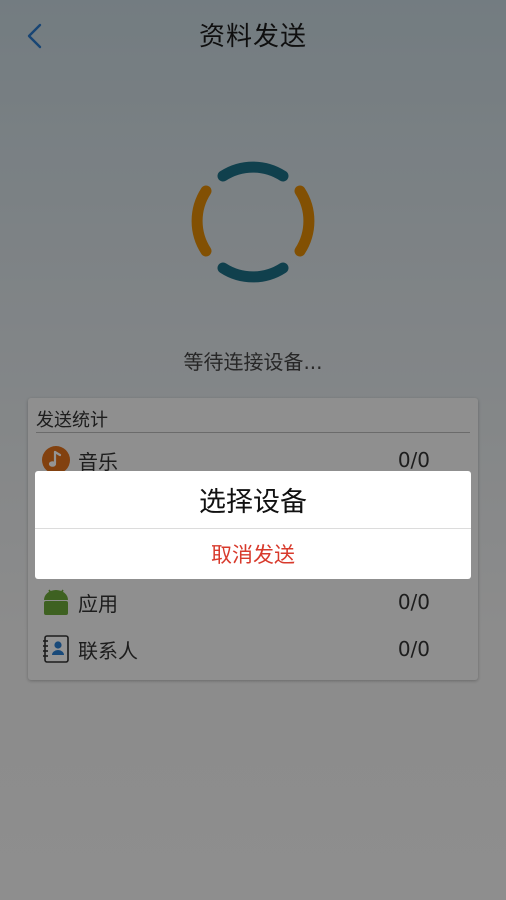 The width and height of the screenshot is (506, 900). Describe the element at coordinates (253, 554) in the screenshot. I see `cancel-send-button: 取消发送` at that location.